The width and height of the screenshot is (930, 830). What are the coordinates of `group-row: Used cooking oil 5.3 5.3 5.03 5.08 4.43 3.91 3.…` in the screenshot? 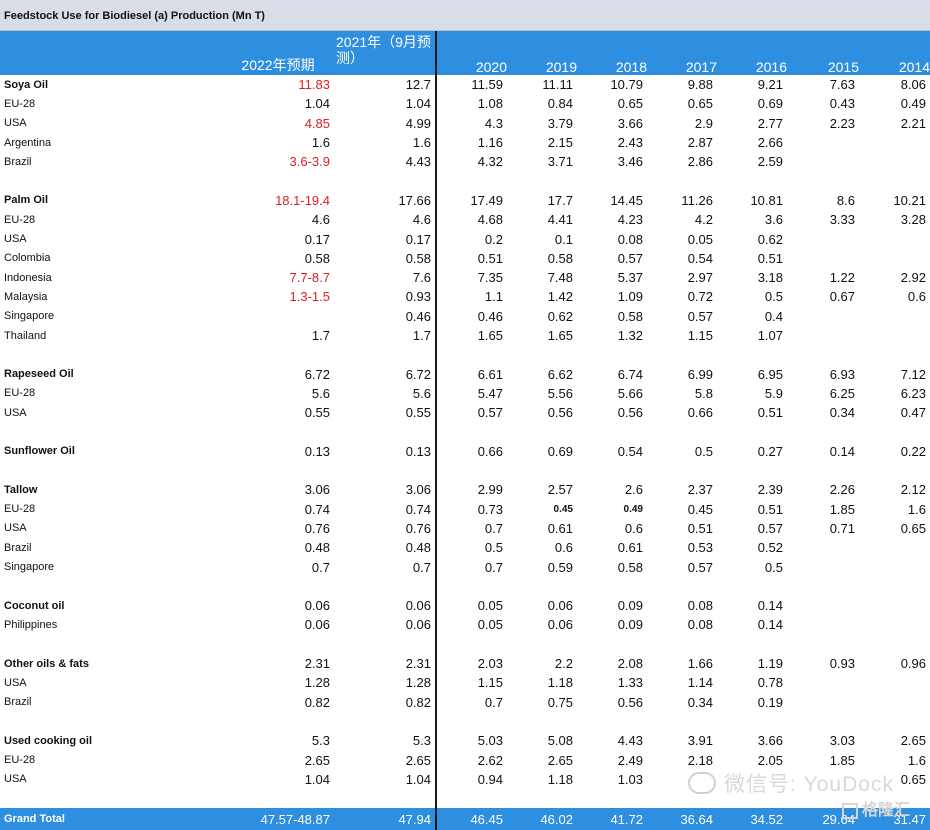 It's located at (465, 741).